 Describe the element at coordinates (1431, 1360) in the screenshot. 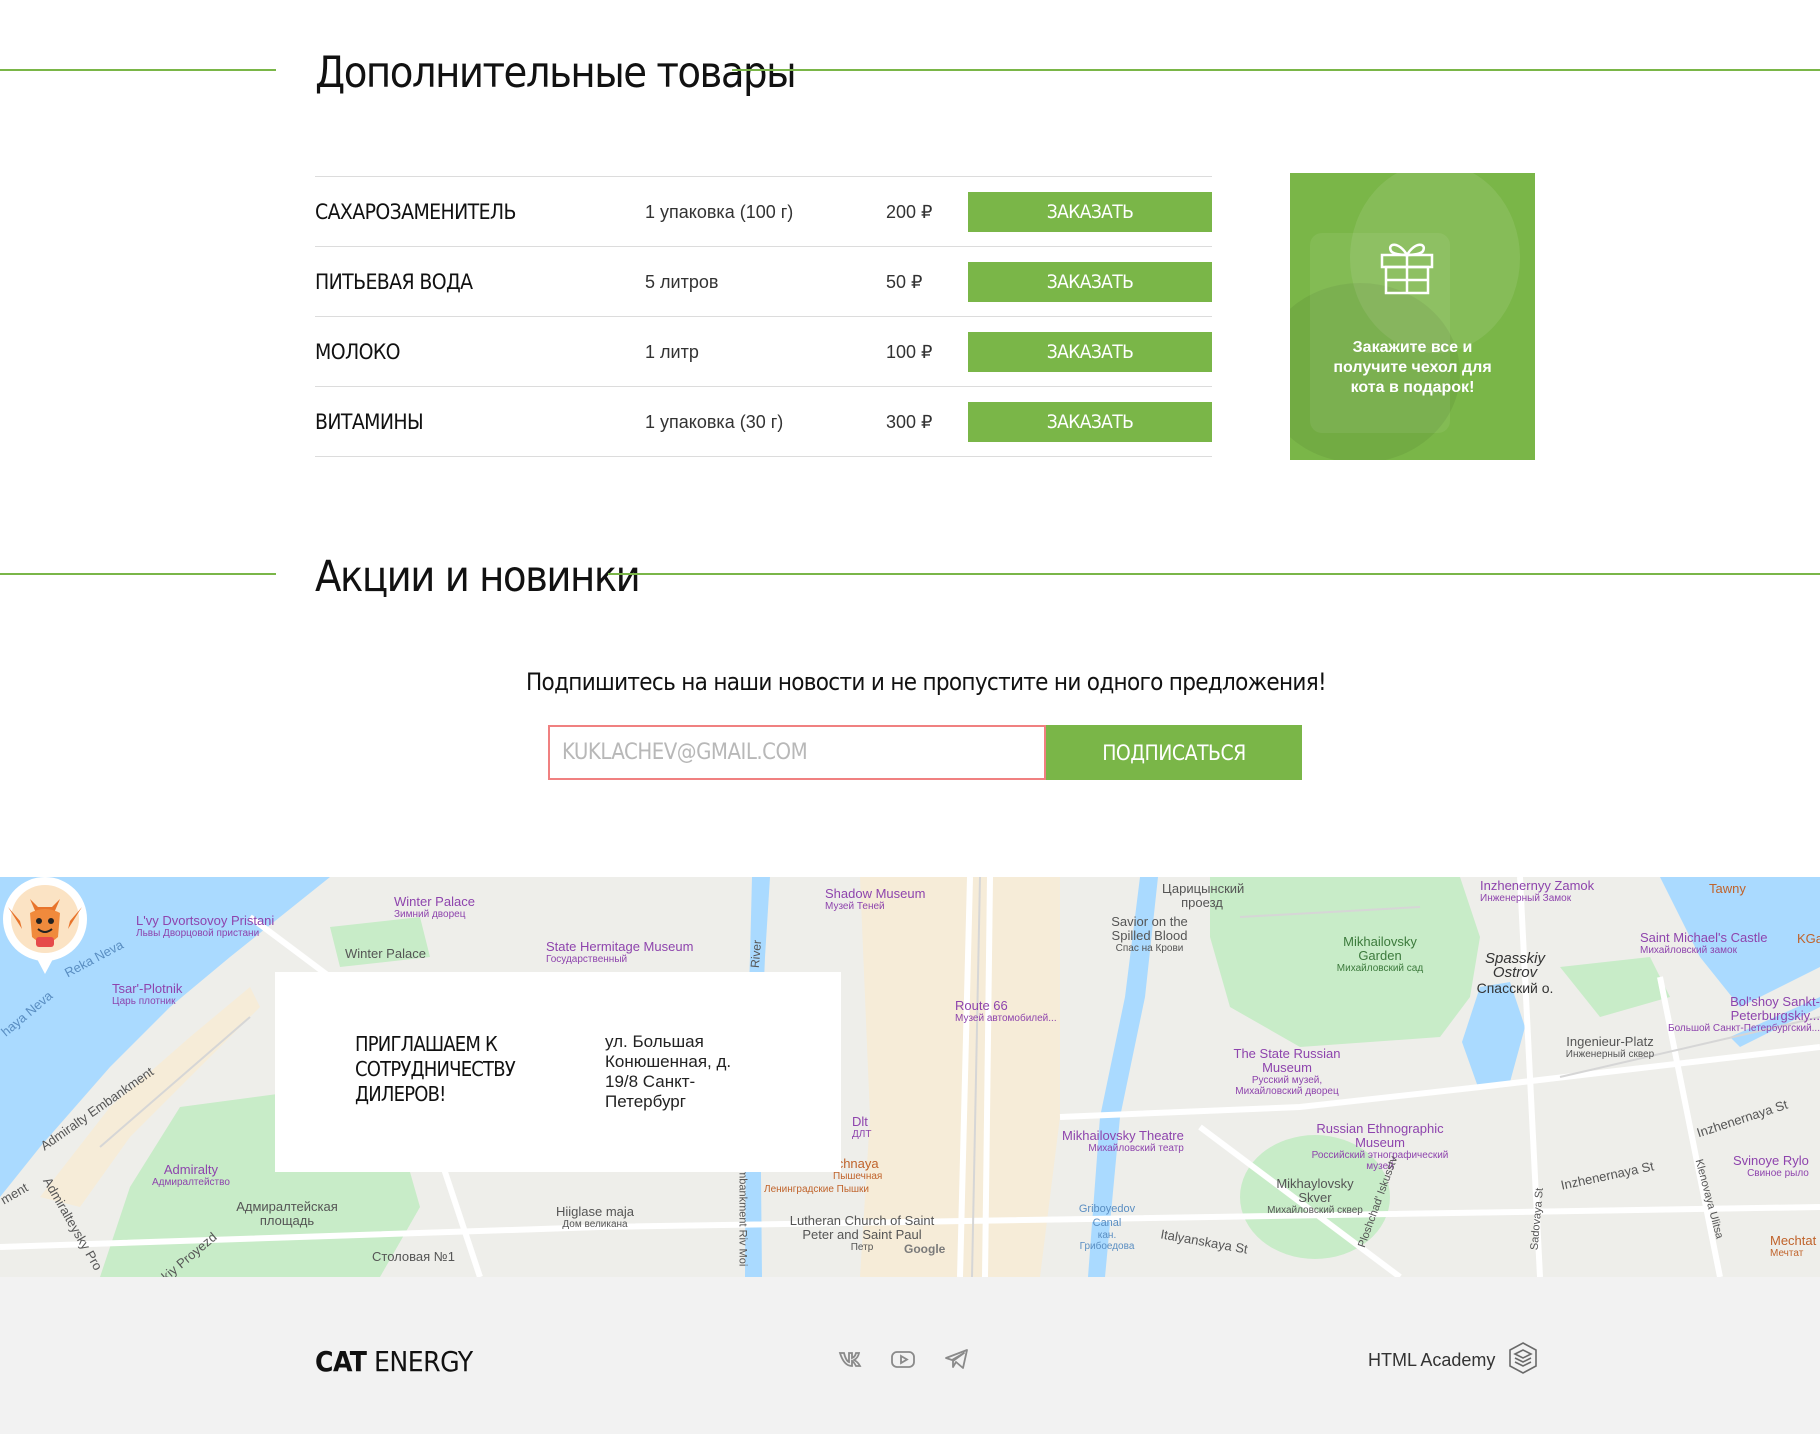

I see `html-academy-link: HTML Academy` at that location.